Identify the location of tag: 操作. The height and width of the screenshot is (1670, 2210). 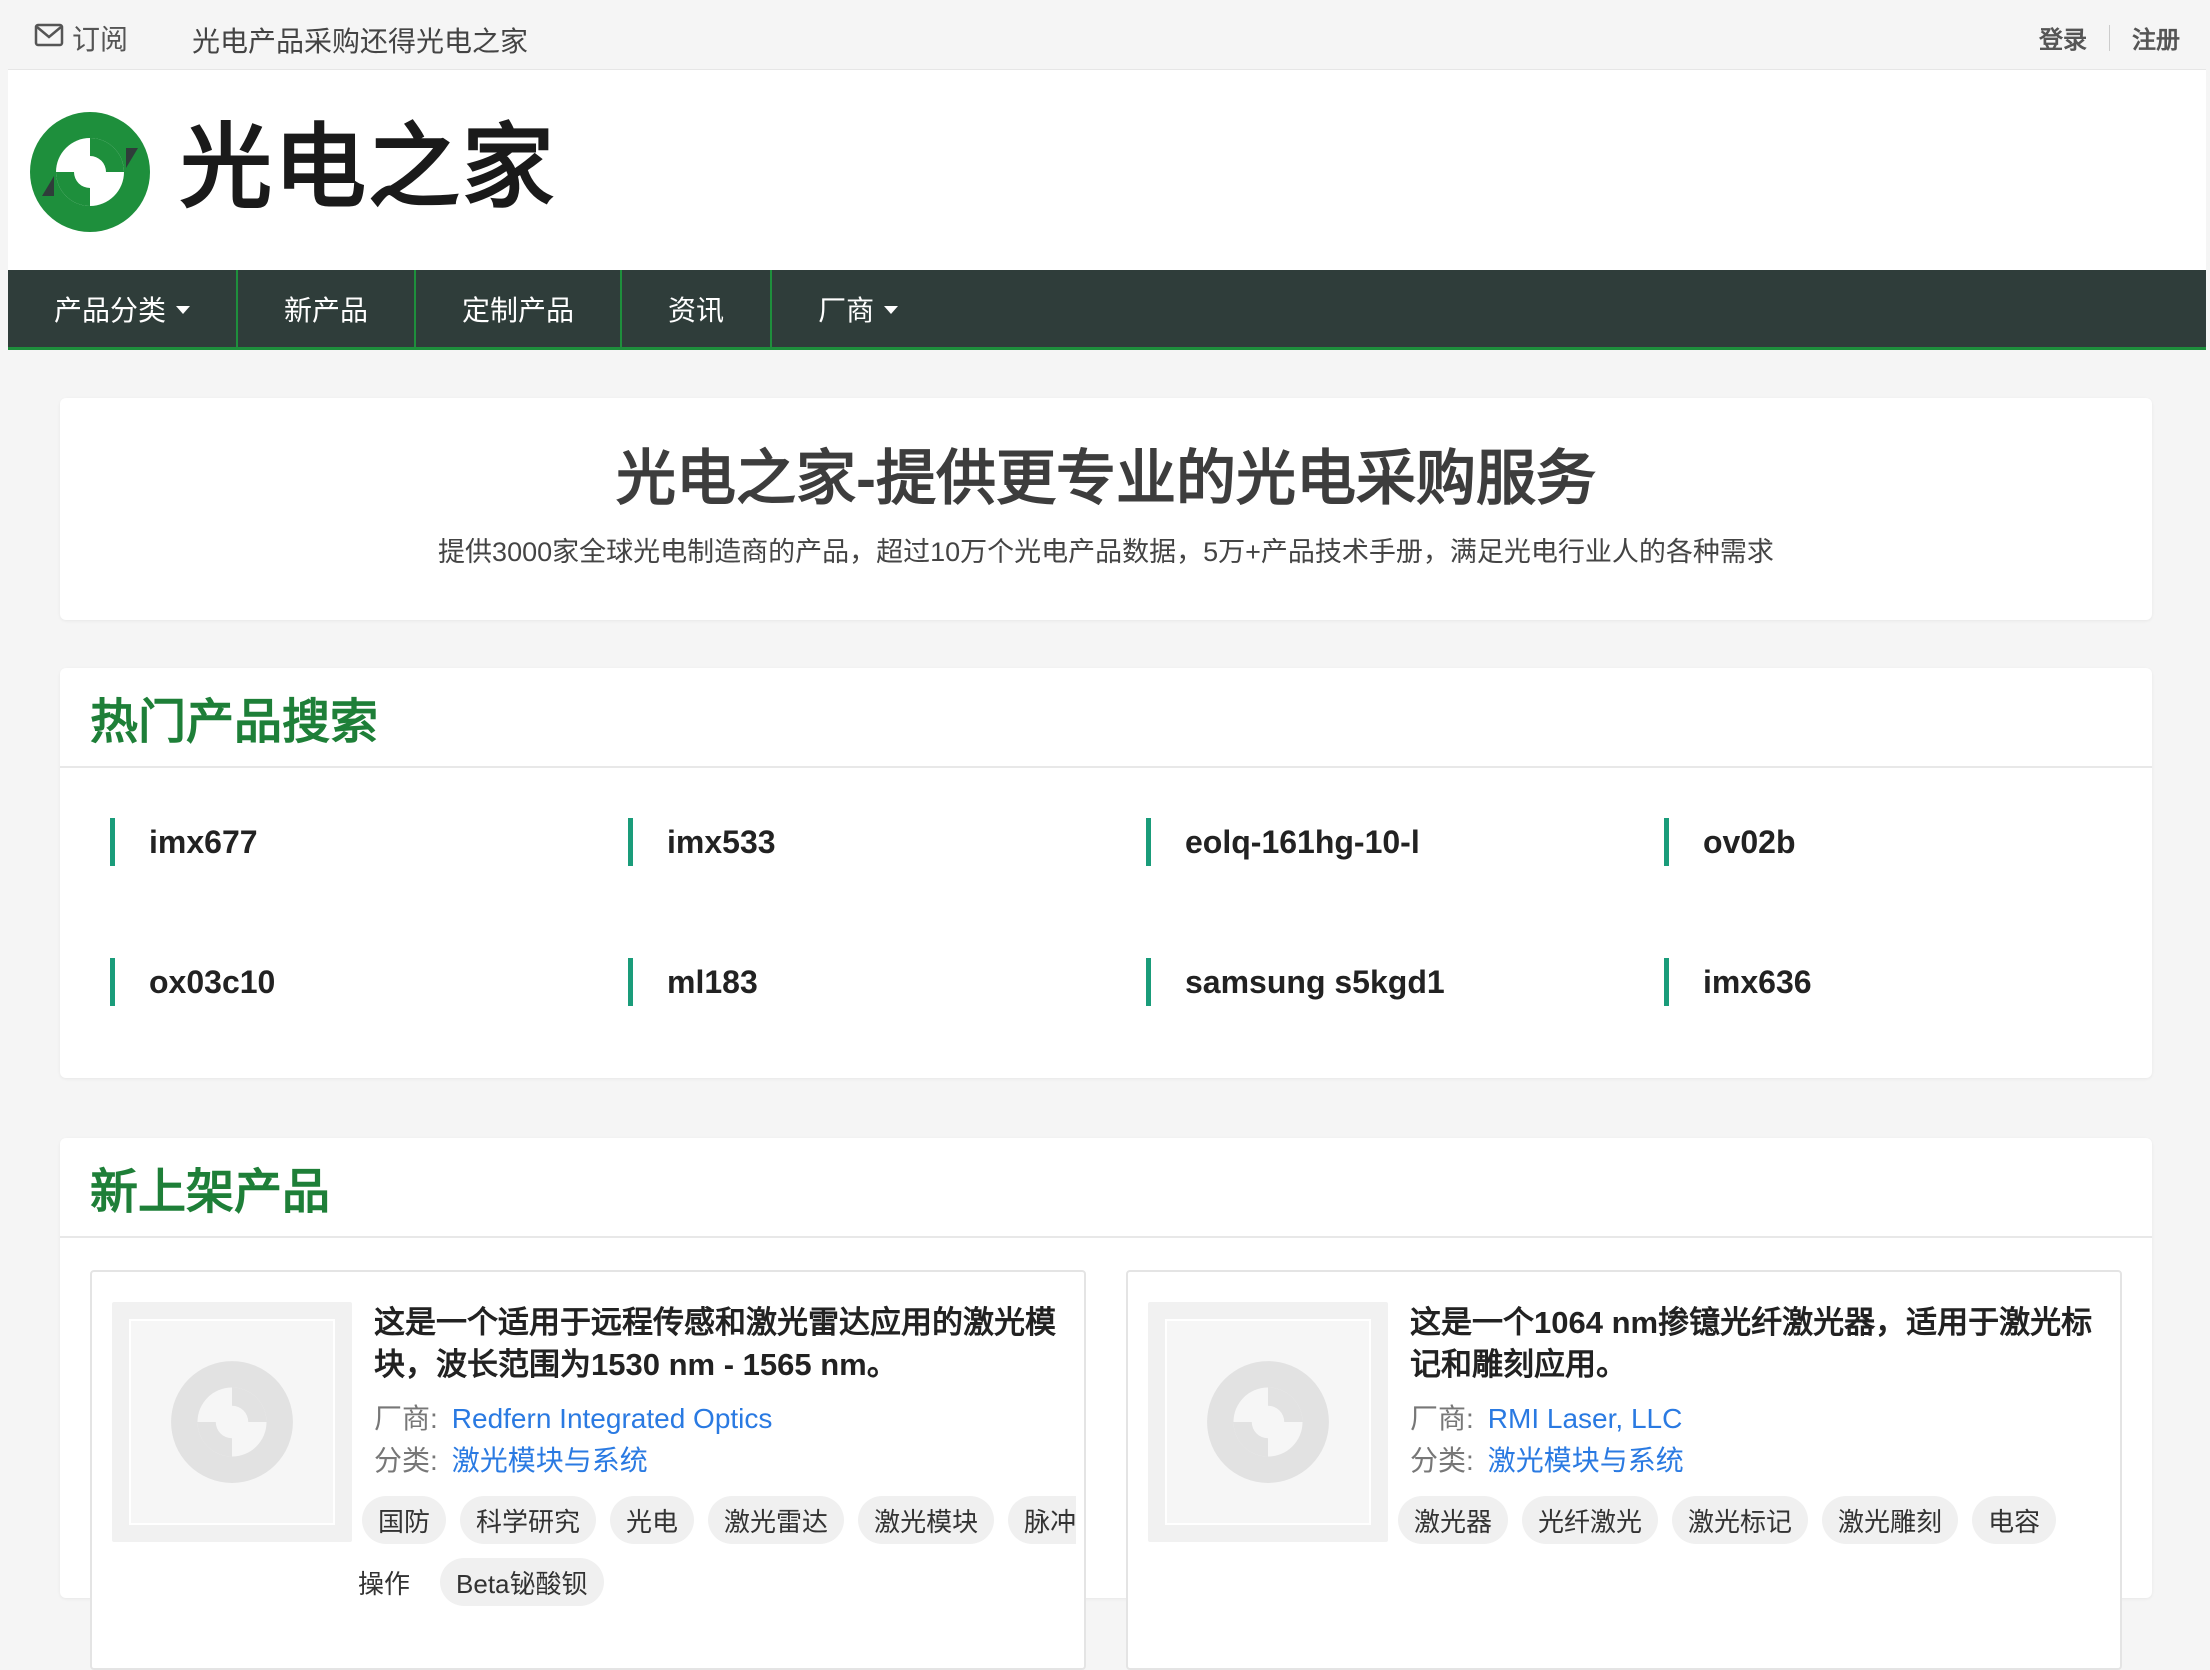
(392, 1582).